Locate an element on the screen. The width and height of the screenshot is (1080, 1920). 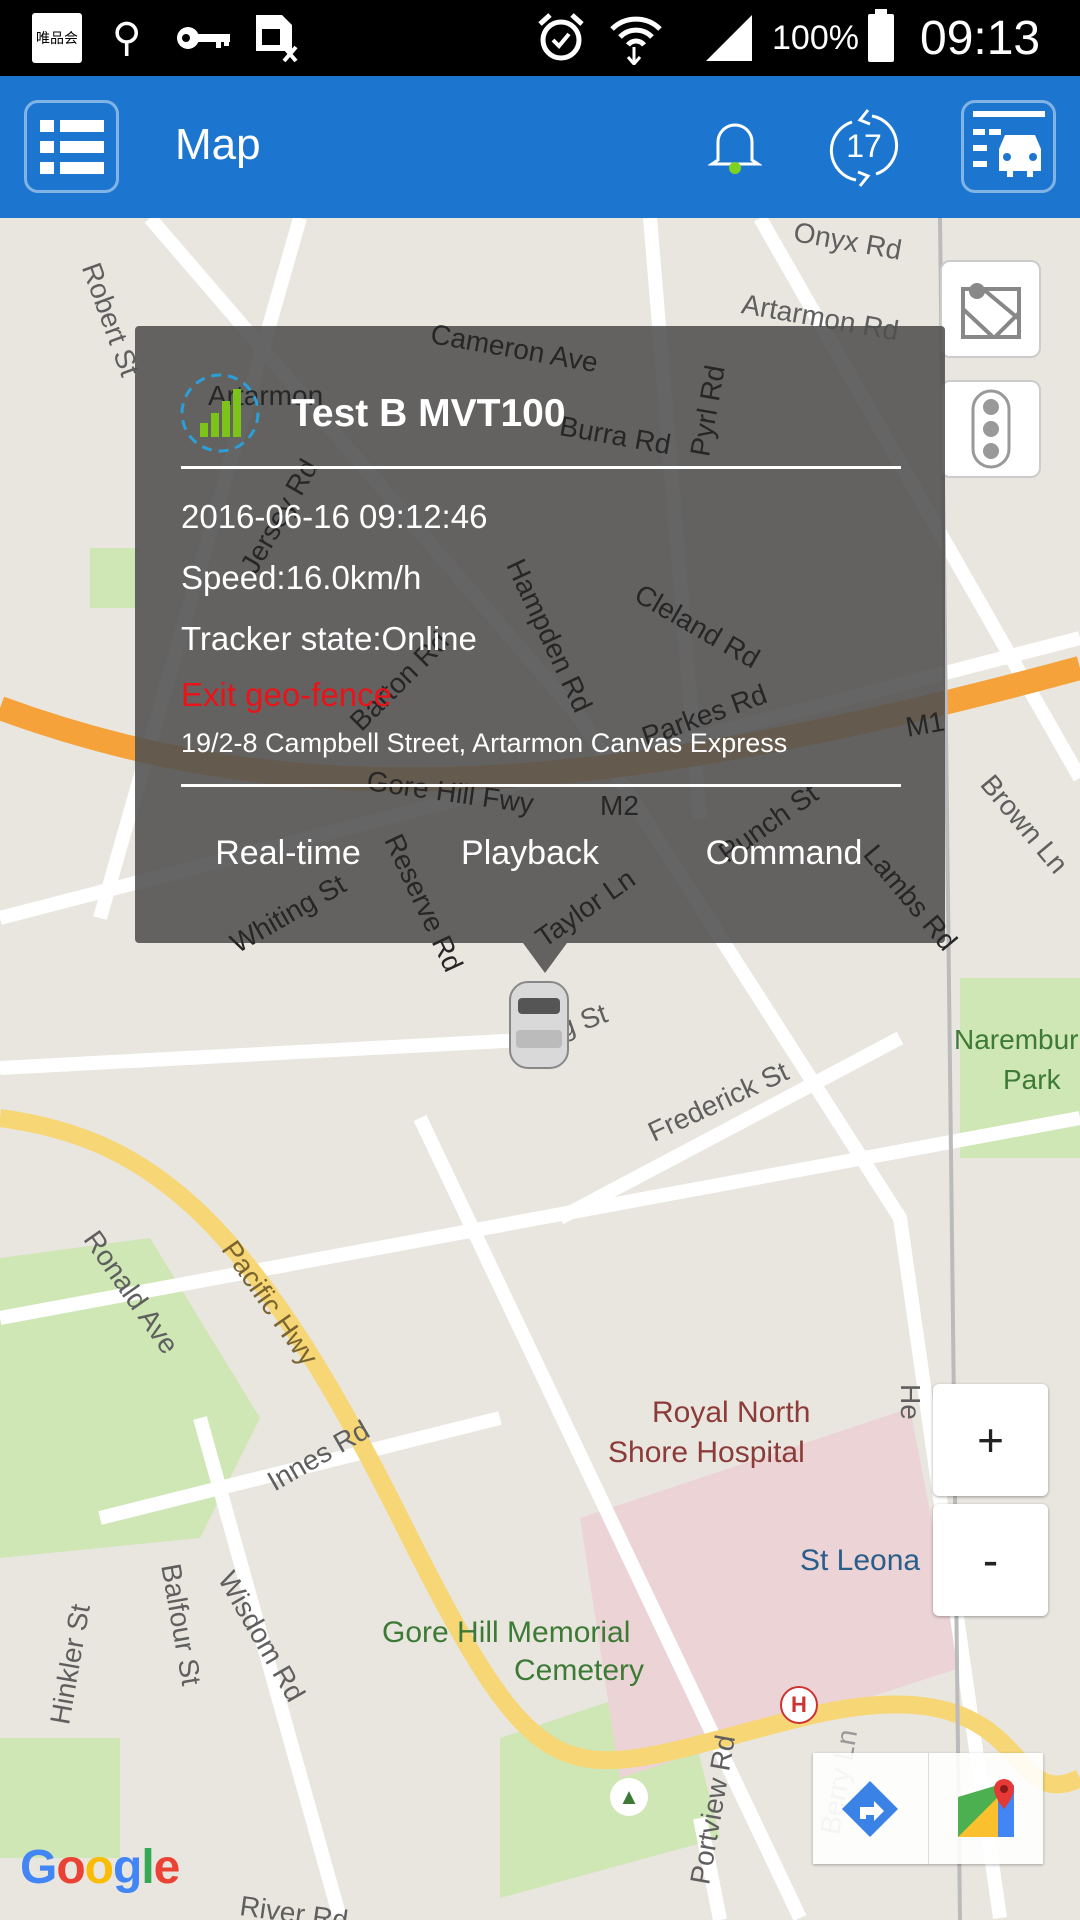
status-bar: 唯品会 ⚲ 100% 09:13 is located at coordinates (540, 38).